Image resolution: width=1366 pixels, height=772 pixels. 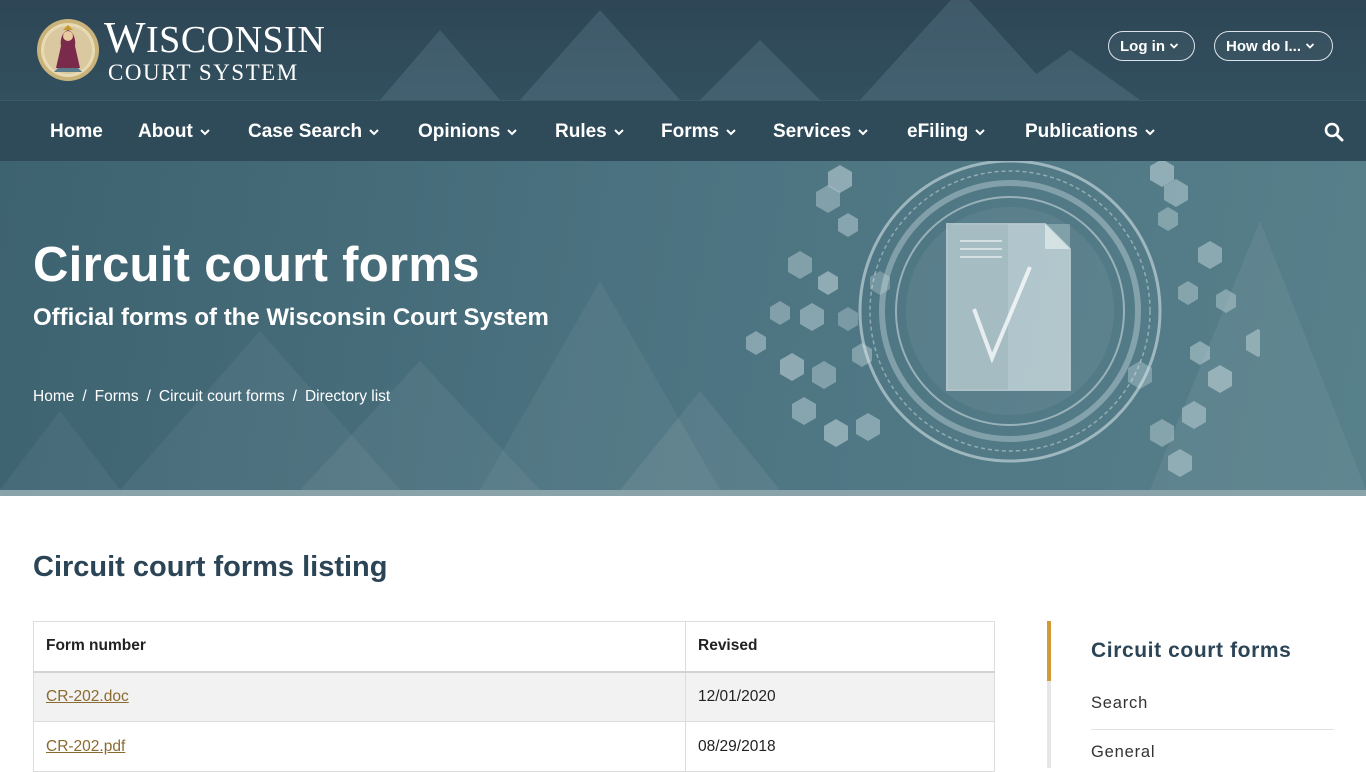 I want to click on table-row: CR-202.pdf 08/29/2018, so click(x=514, y=746).